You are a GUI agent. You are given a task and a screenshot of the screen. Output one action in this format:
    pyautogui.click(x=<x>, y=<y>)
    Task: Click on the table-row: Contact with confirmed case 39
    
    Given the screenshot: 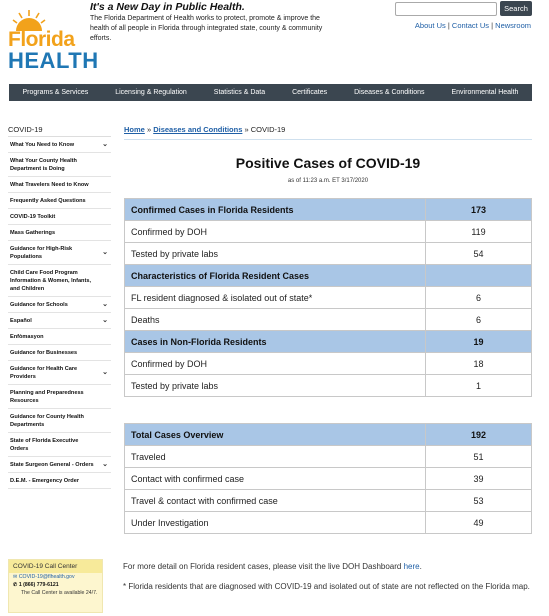 What is the action you would take?
    pyautogui.click(x=328, y=478)
    